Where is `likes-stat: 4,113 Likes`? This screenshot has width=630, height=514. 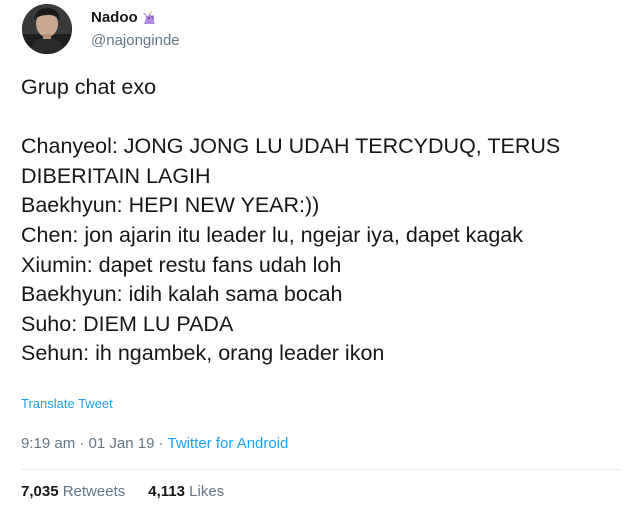
likes-stat: 4,113 Likes is located at coordinates (186, 491).